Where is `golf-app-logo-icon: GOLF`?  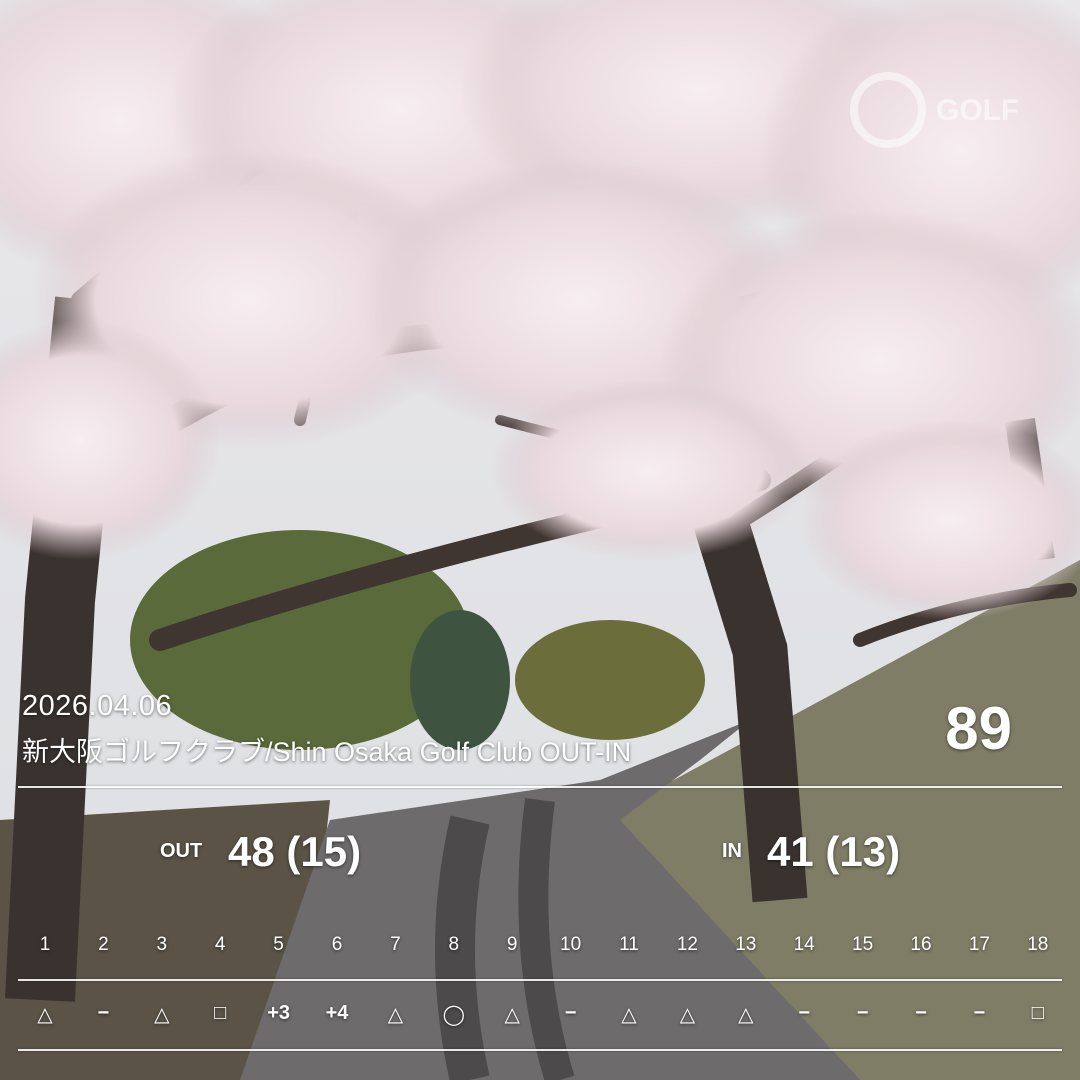
golf-app-logo-icon: GOLF is located at coordinates (934, 110).